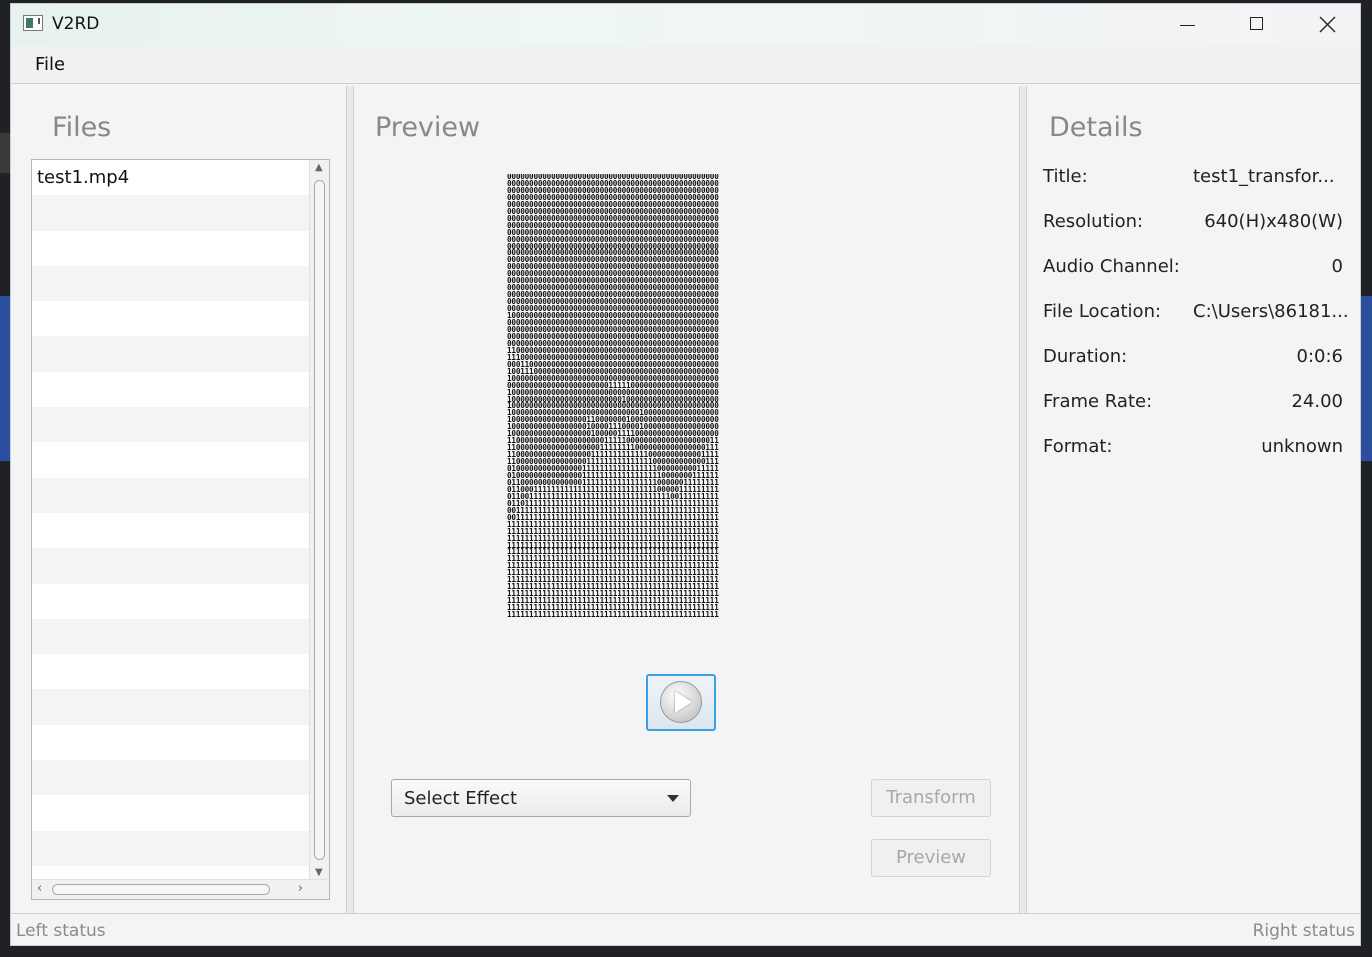  Describe the element at coordinates (1193, 226) in the screenshot. I see `detail-resolution: Resolution: 640(H)x480(W)` at that location.